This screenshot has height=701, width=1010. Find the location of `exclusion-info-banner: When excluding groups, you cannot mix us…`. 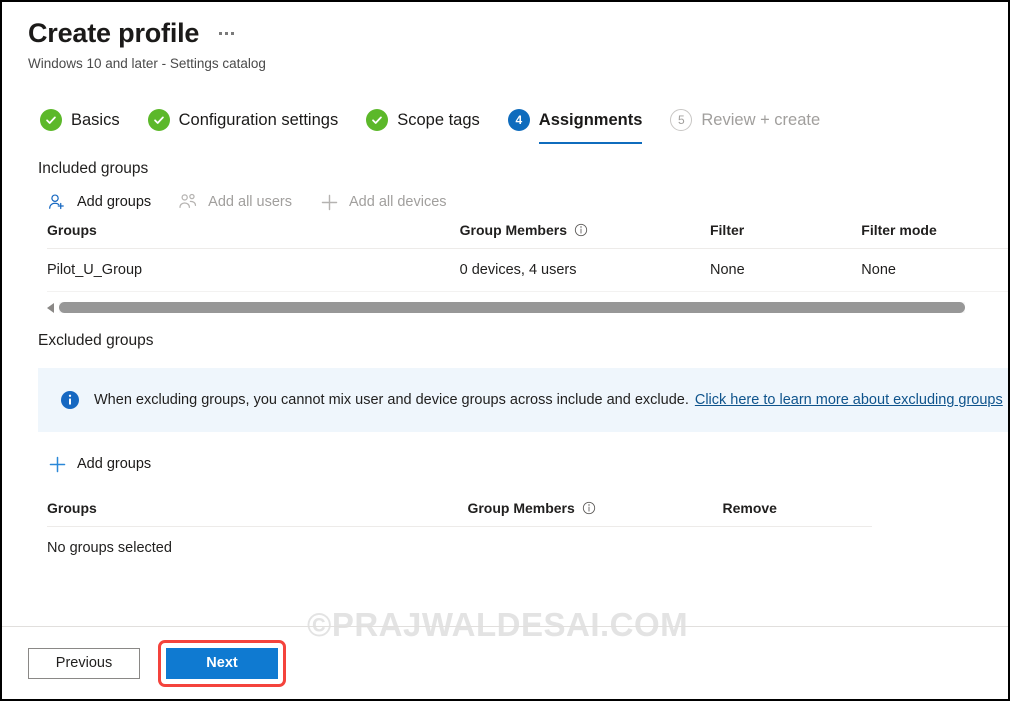

exclusion-info-banner: When excluding groups, you cannot mix us… is located at coordinates (523, 400).